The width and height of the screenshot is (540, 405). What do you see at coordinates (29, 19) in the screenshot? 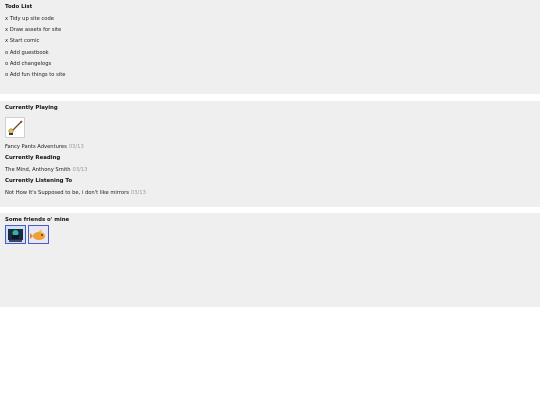
I see `todo-item: x Tidy up site code` at bounding box center [29, 19].